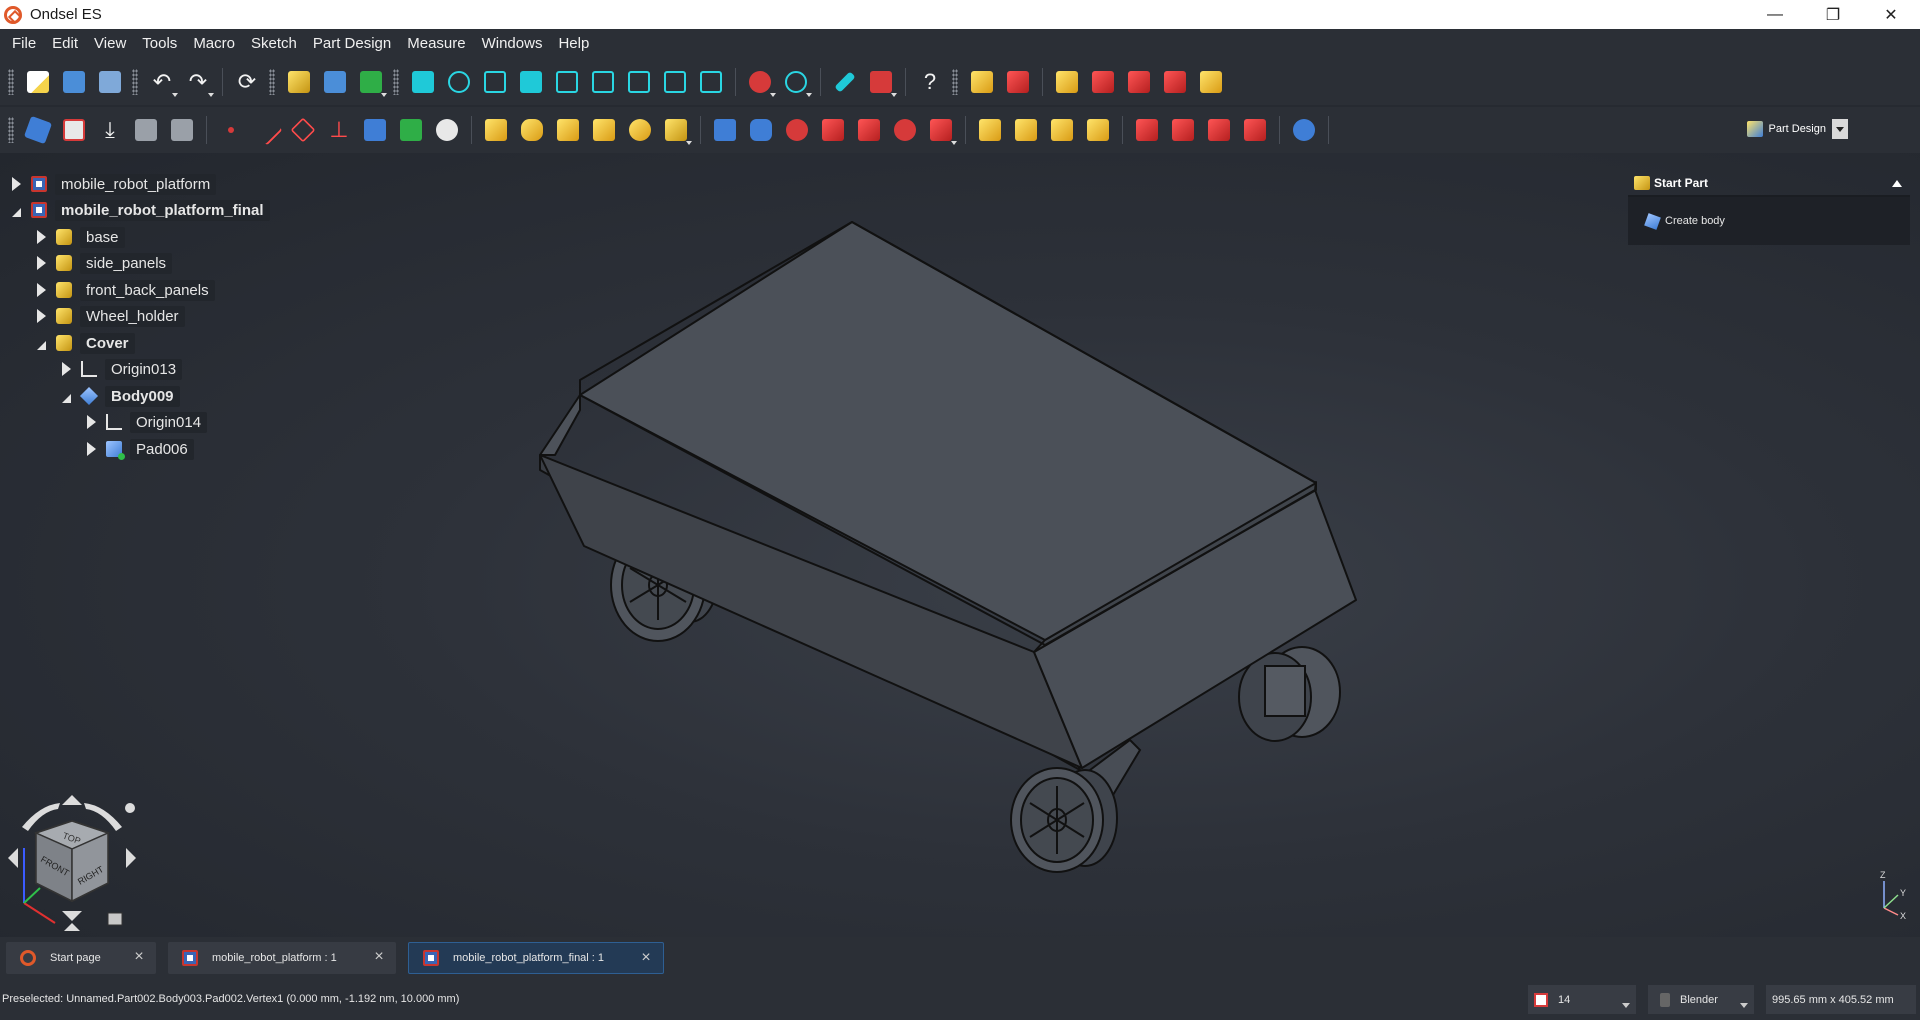 This screenshot has height=1020, width=1920. What do you see at coordinates (1797, 129) in the screenshot?
I see `workbench-selector: Part Design` at bounding box center [1797, 129].